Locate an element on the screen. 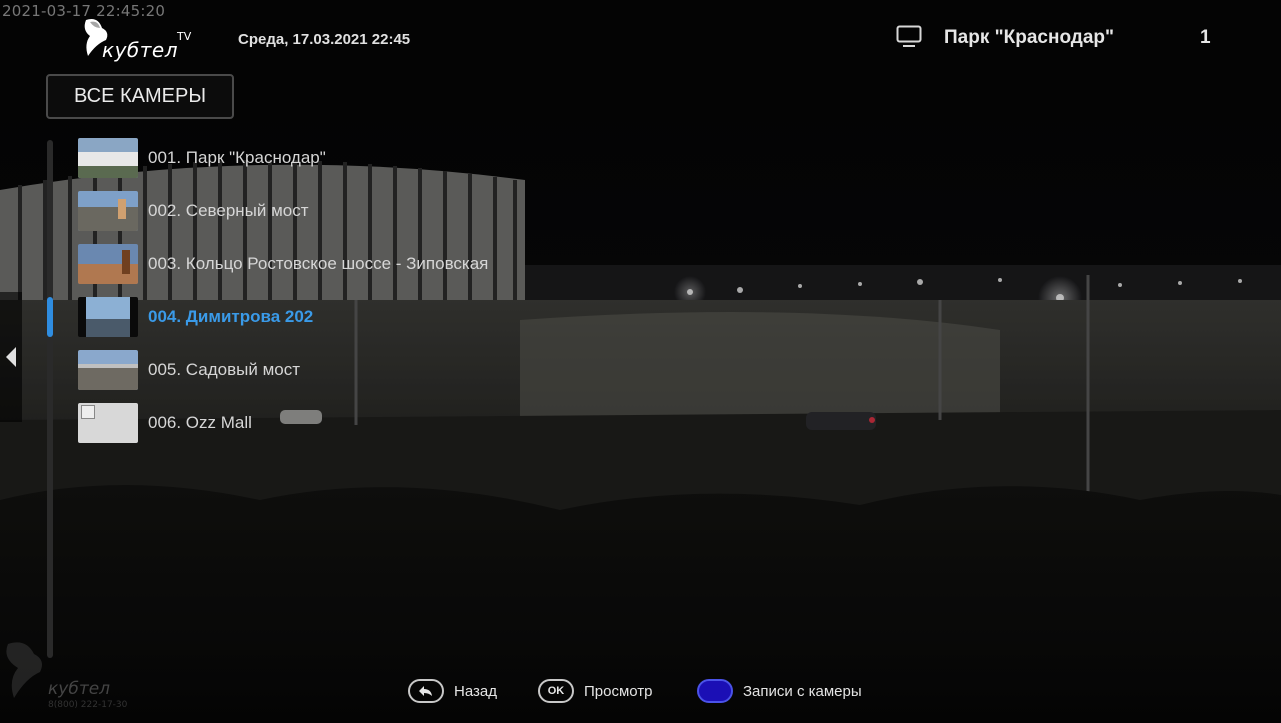 This screenshot has width=1281, height=723. tv-icon is located at coordinates (909, 36).